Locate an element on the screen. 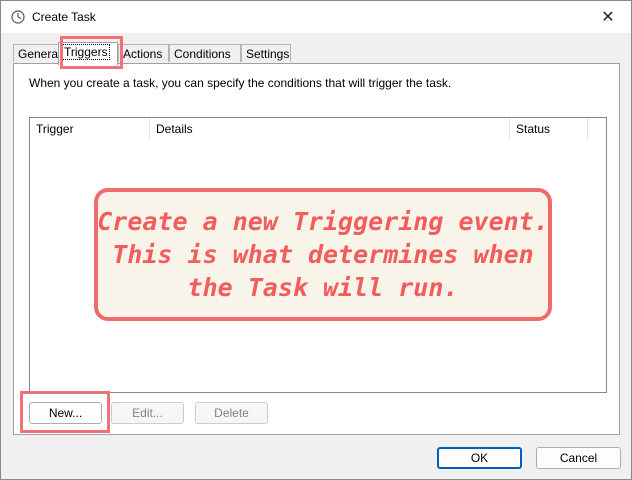  column-header-trigger: Trigger is located at coordinates (90, 129).